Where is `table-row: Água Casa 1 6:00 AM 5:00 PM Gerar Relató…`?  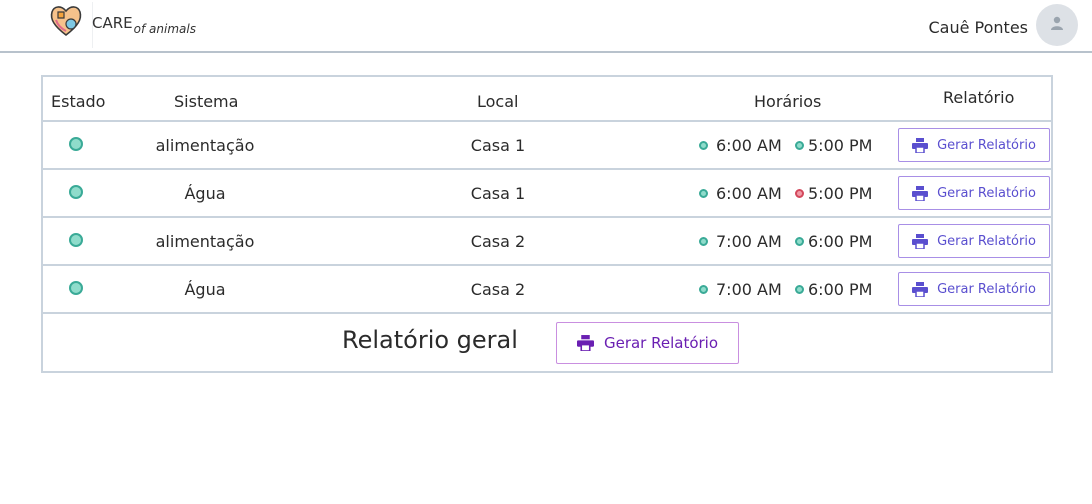
table-row: Água Casa 1 6:00 AM 5:00 PM Gerar Relató… is located at coordinates (547, 194).